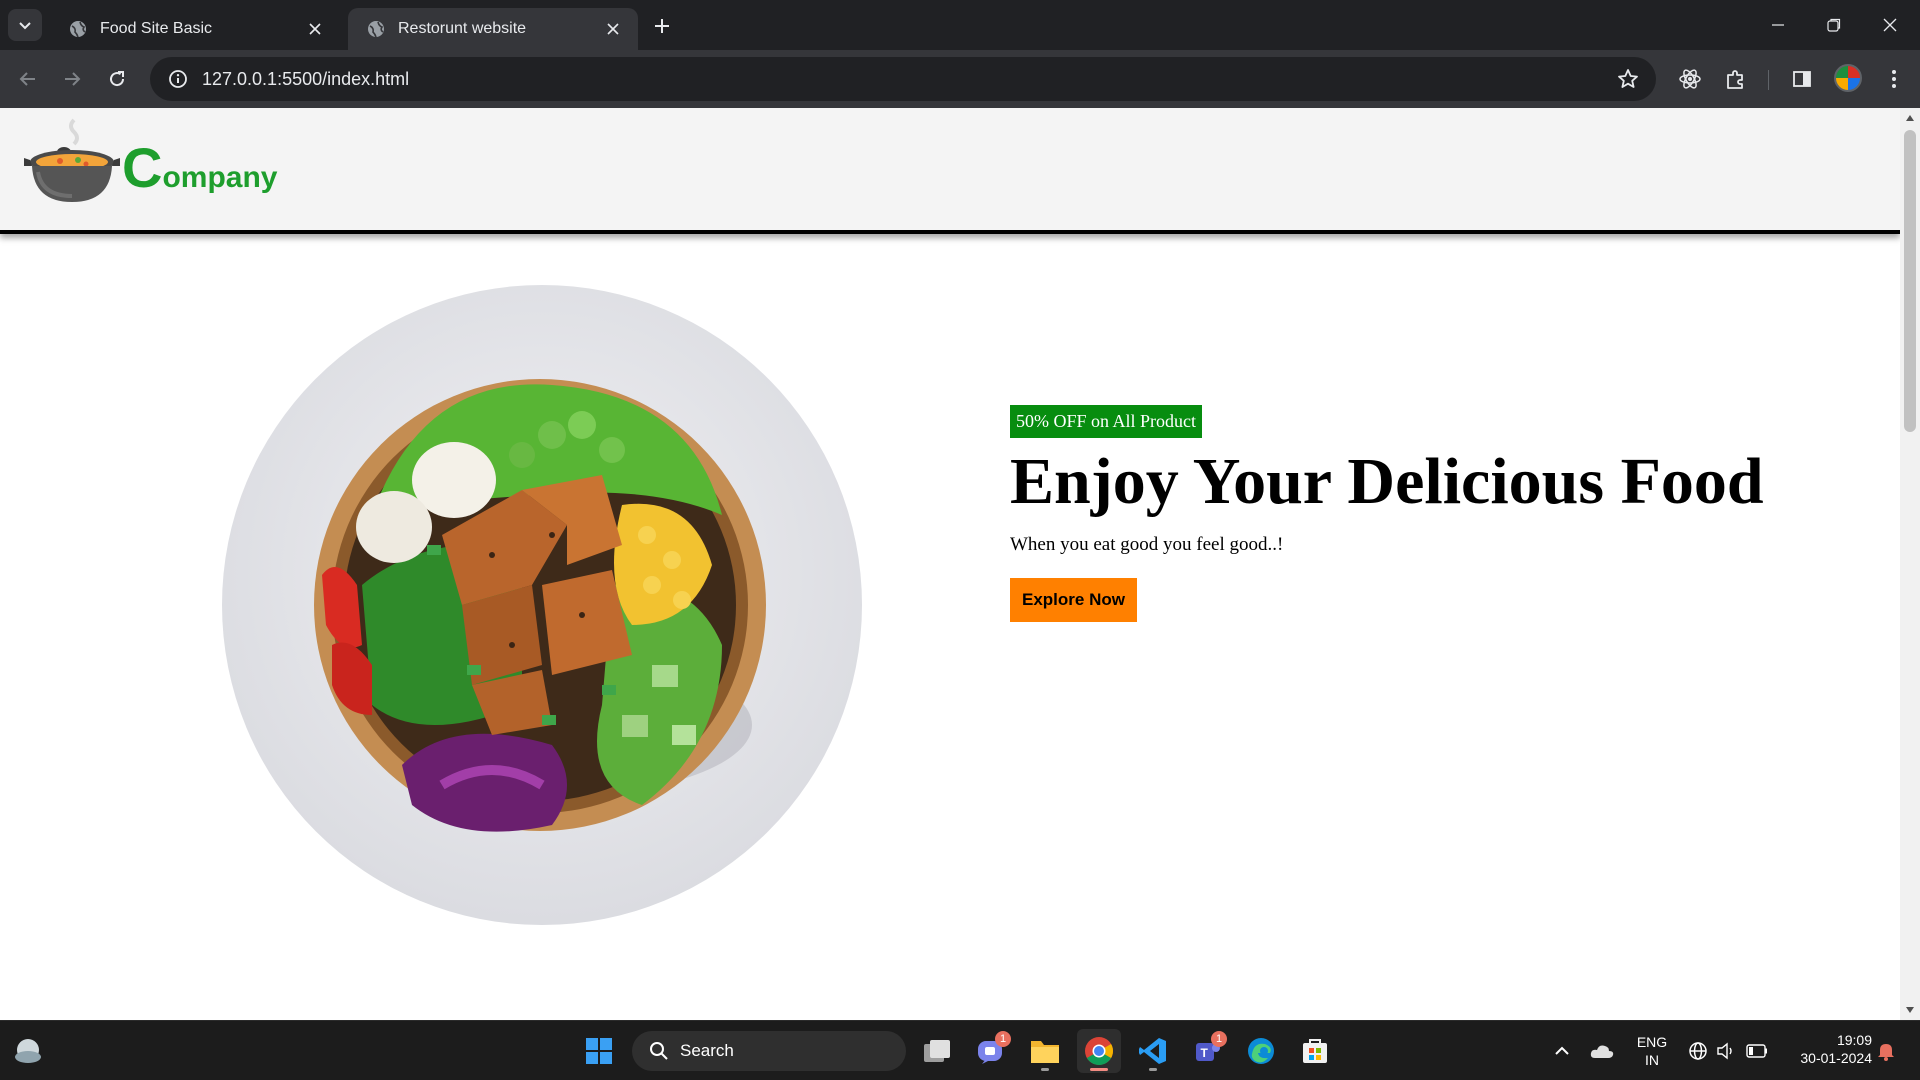 The width and height of the screenshot is (1920, 1080). I want to click on info-icon, so click(178, 79).